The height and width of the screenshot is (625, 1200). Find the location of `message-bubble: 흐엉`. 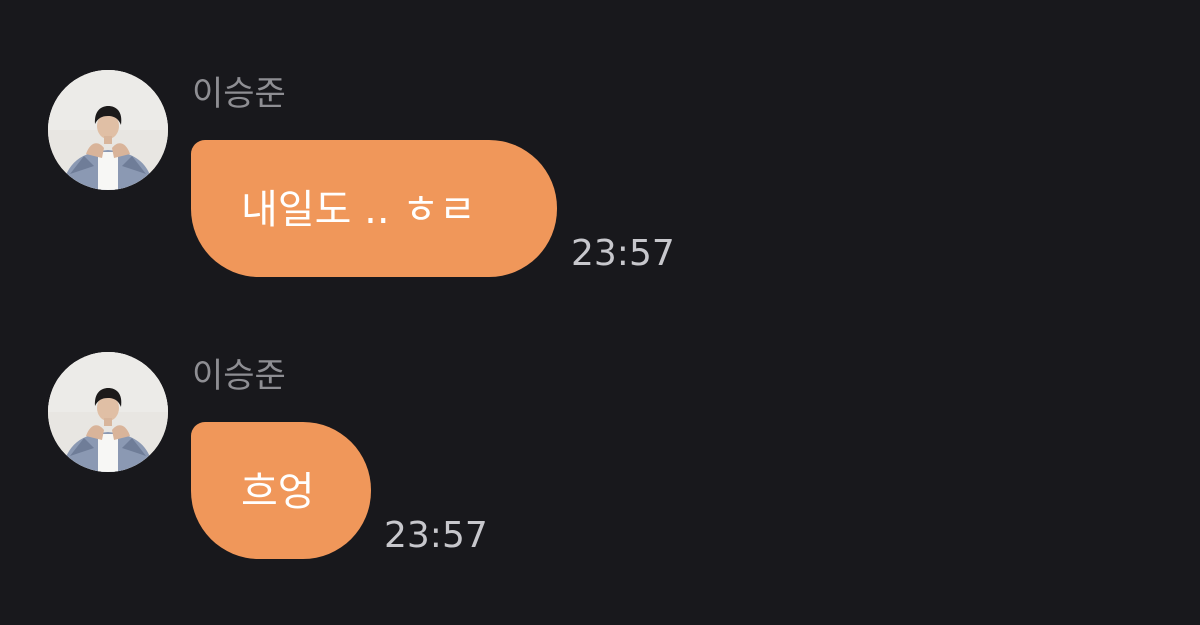

message-bubble: 흐엉 is located at coordinates (281, 490).